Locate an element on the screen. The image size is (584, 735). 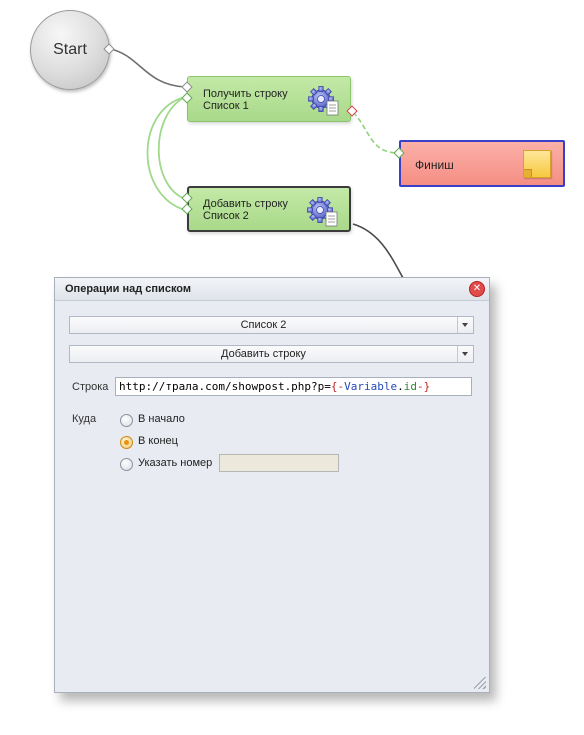
resize-grip-icon is located at coordinates (480, 683).